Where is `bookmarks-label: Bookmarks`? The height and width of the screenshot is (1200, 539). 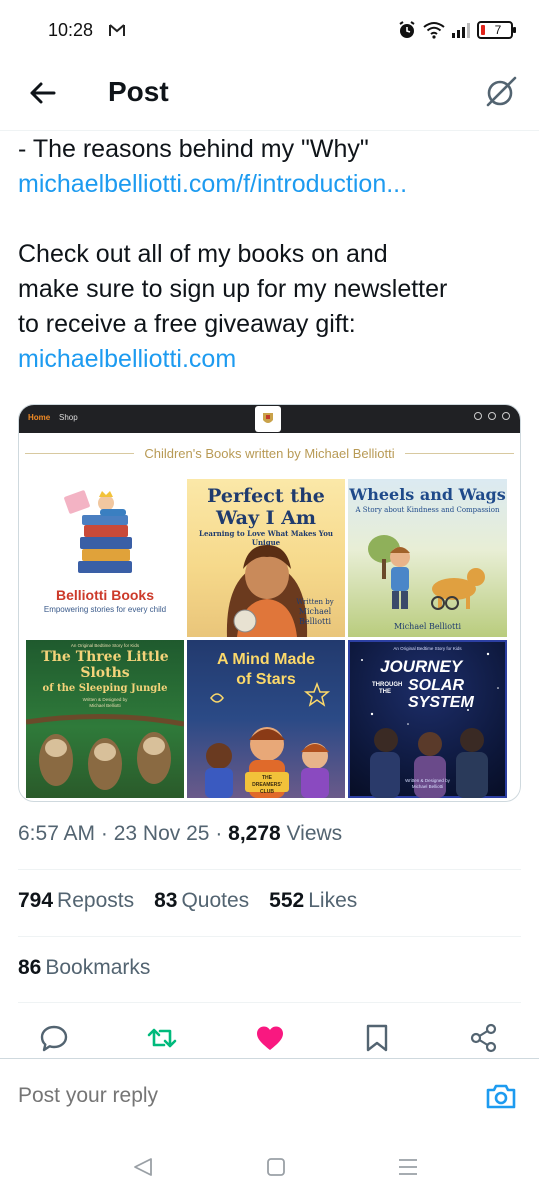
bookmarks-label: Bookmarks is located at coordinates (98, 967).